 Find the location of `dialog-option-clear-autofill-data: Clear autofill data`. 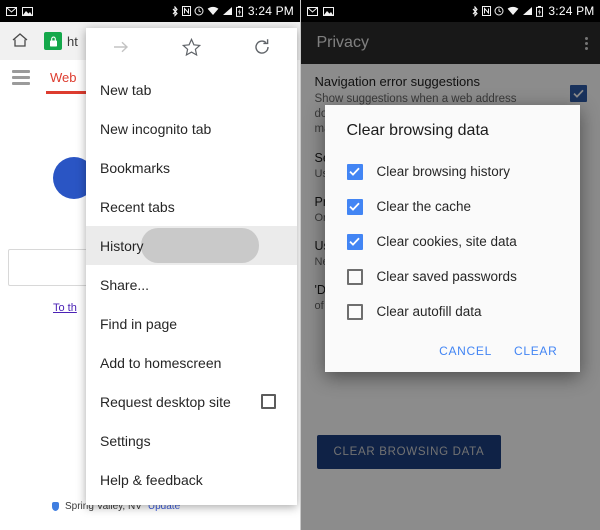

dialog-option-clear-autofill-data: Clear autofill data is located at coordinates (452, 311).